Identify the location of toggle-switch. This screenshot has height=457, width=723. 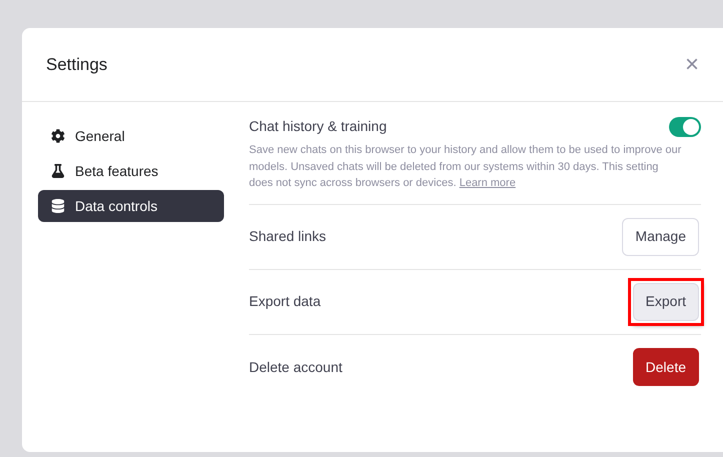
(685, 126).